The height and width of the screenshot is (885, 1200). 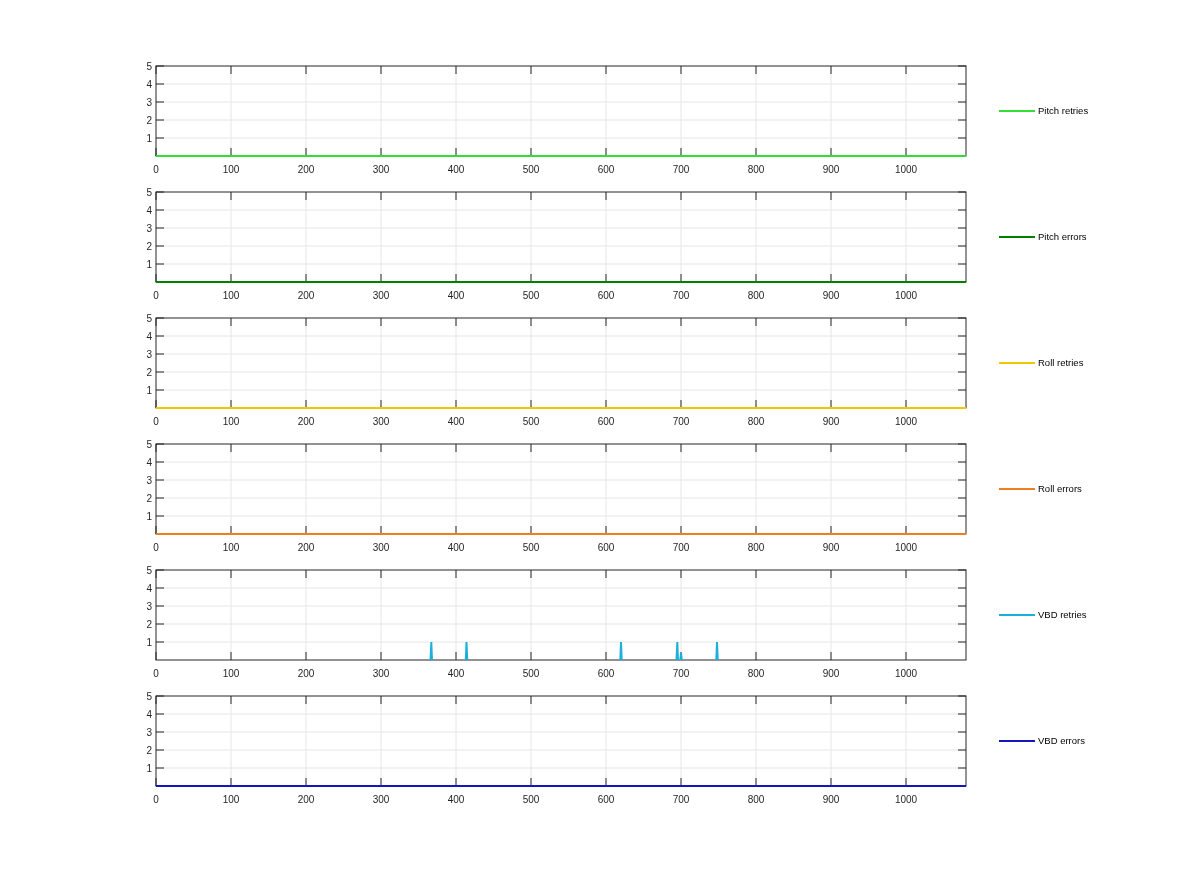 I want to click on legend-label: Pitch retries, so click(x=1063, y=111).